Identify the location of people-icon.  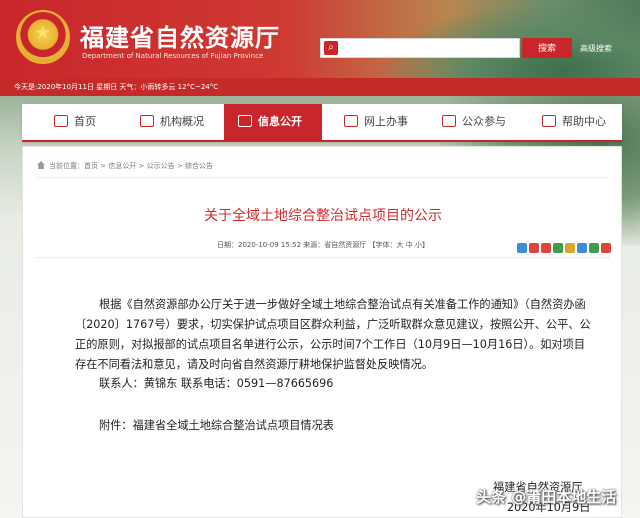
(449, 121).